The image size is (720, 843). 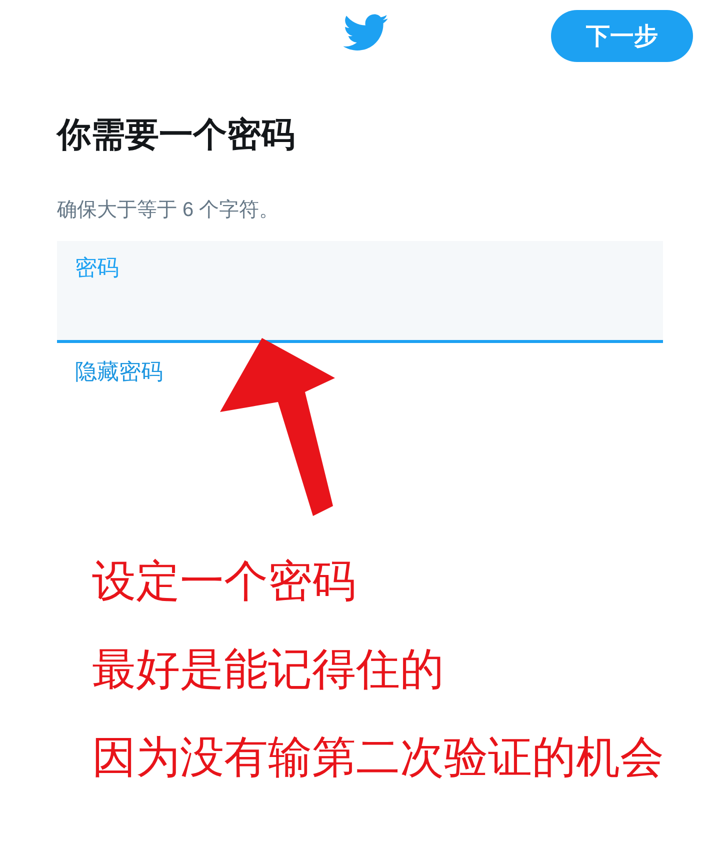 I want to click on hide-password-link: 隐藏密码, so click(x=119, y=372).